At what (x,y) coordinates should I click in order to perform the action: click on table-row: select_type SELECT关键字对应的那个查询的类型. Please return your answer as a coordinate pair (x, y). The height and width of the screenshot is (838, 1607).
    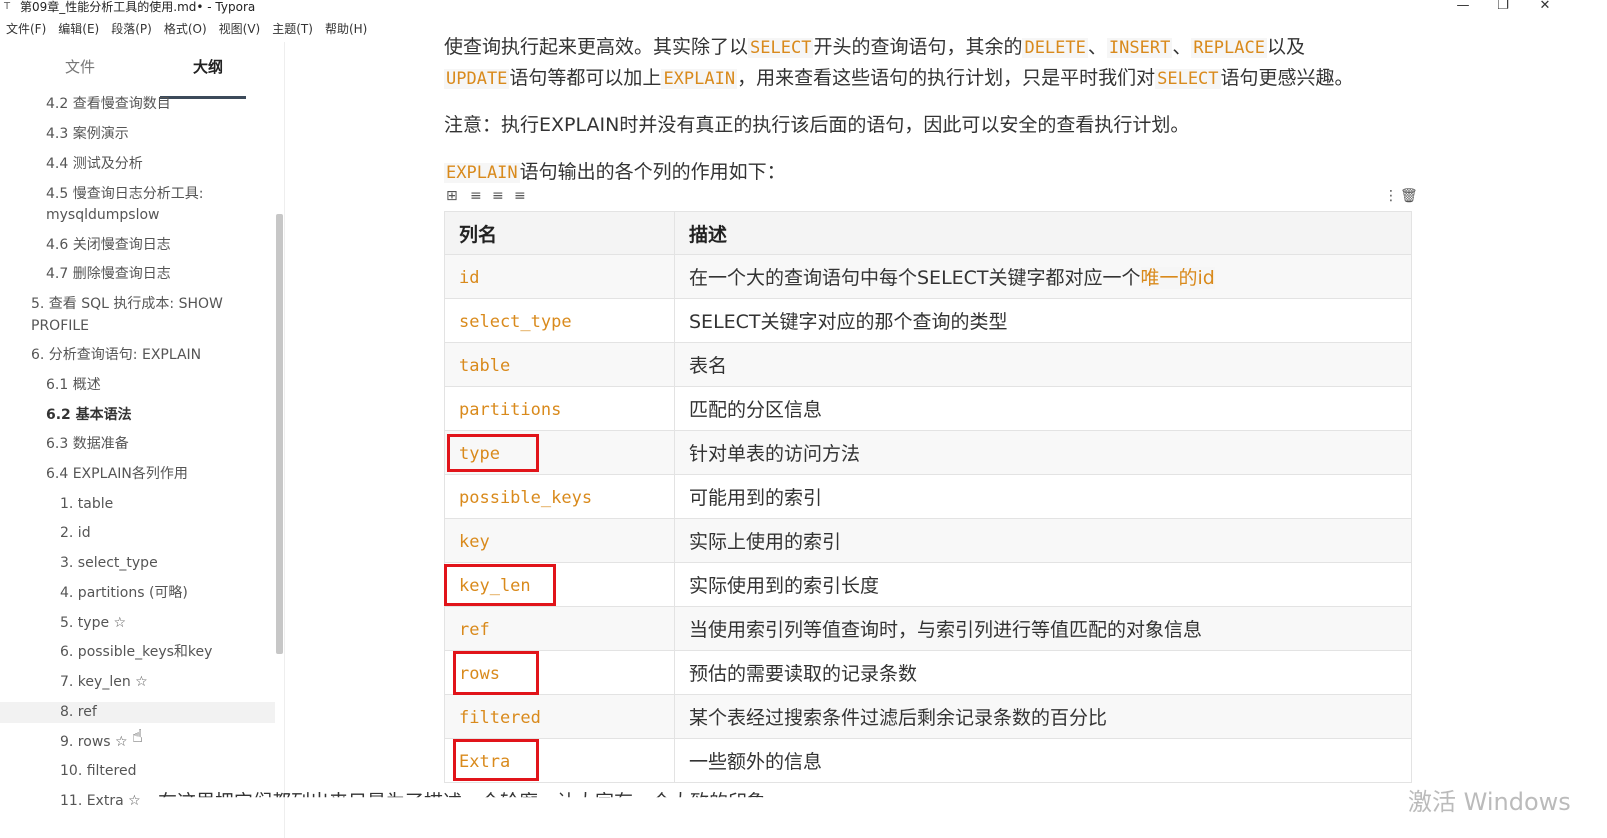
    Looking at the image, I should click on (928, 320).